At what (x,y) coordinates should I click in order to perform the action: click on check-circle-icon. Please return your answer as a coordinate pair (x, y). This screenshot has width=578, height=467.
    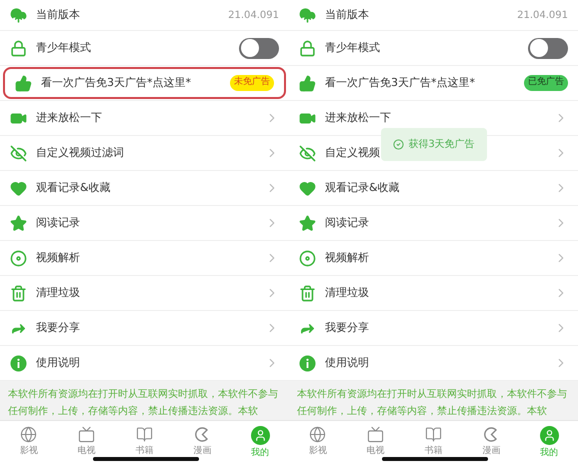
    Looking at the image, I should click on (398, 144).